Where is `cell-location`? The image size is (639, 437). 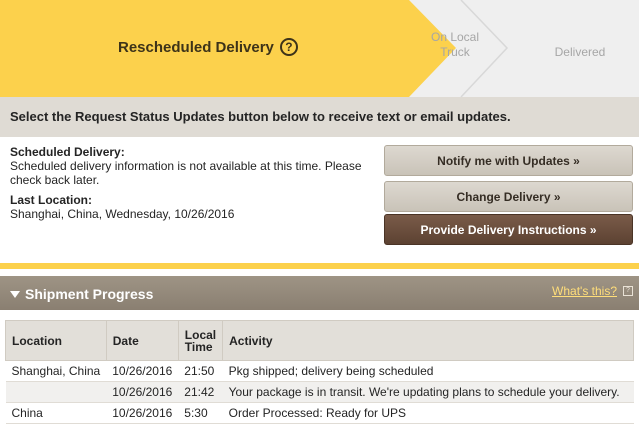 cell-location is located at coordinates (56, 392).